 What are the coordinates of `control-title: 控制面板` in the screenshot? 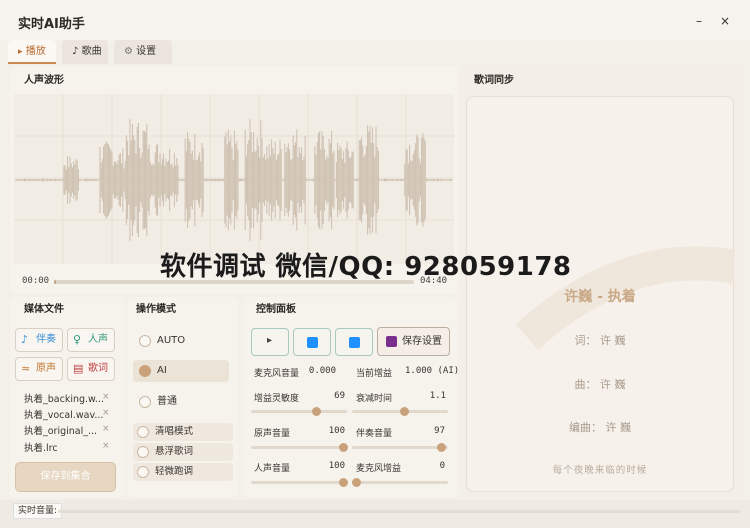 It's located at (276, 309).